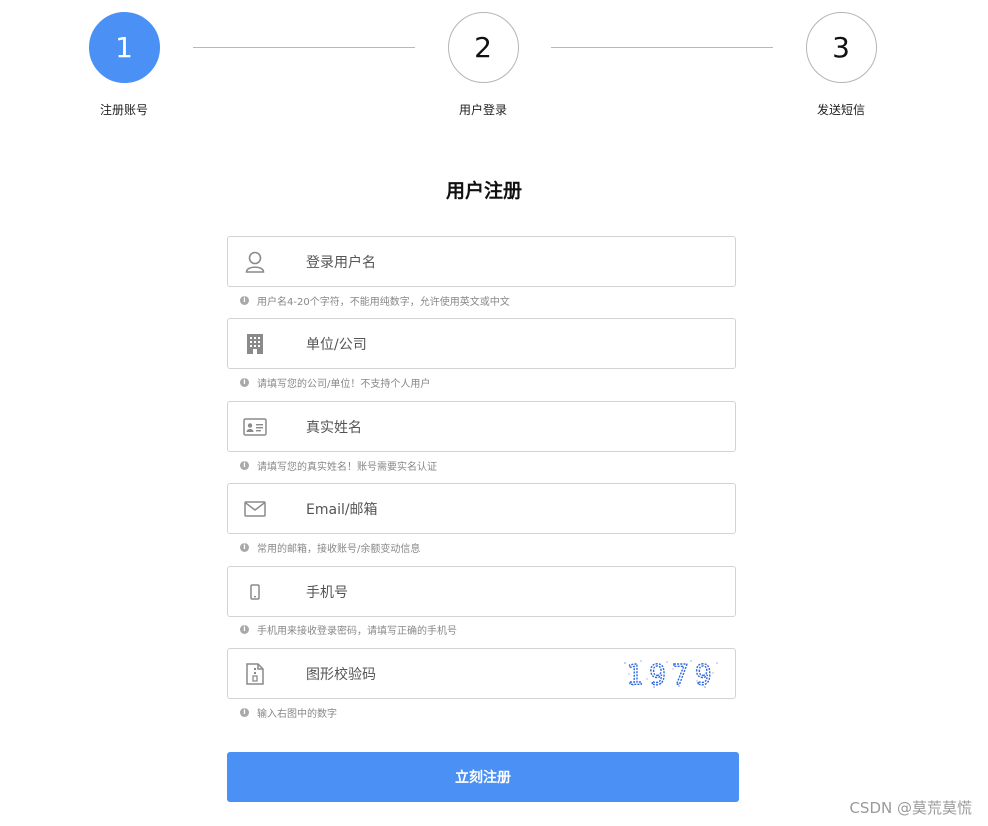 The image size is (988, 826). I want to click on email-hint: i 常用的邮箱，接收账号/余额变动信息, so click(330, 547).